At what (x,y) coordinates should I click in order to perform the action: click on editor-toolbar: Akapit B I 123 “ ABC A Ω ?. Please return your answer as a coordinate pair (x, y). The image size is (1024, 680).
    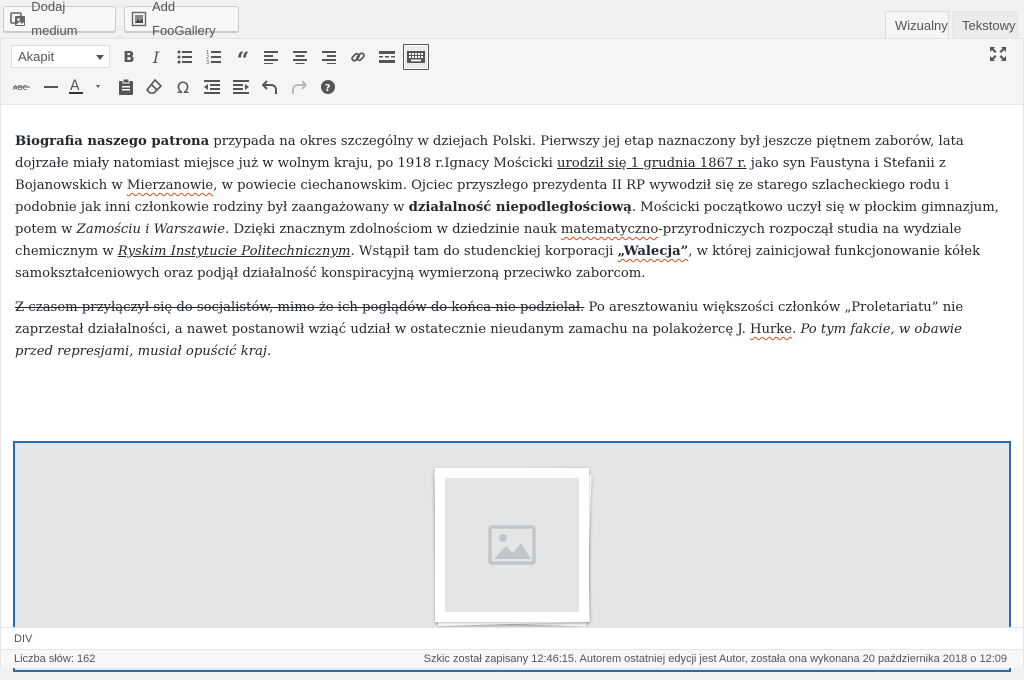
    Looking at the image, I should click on (512, 72).